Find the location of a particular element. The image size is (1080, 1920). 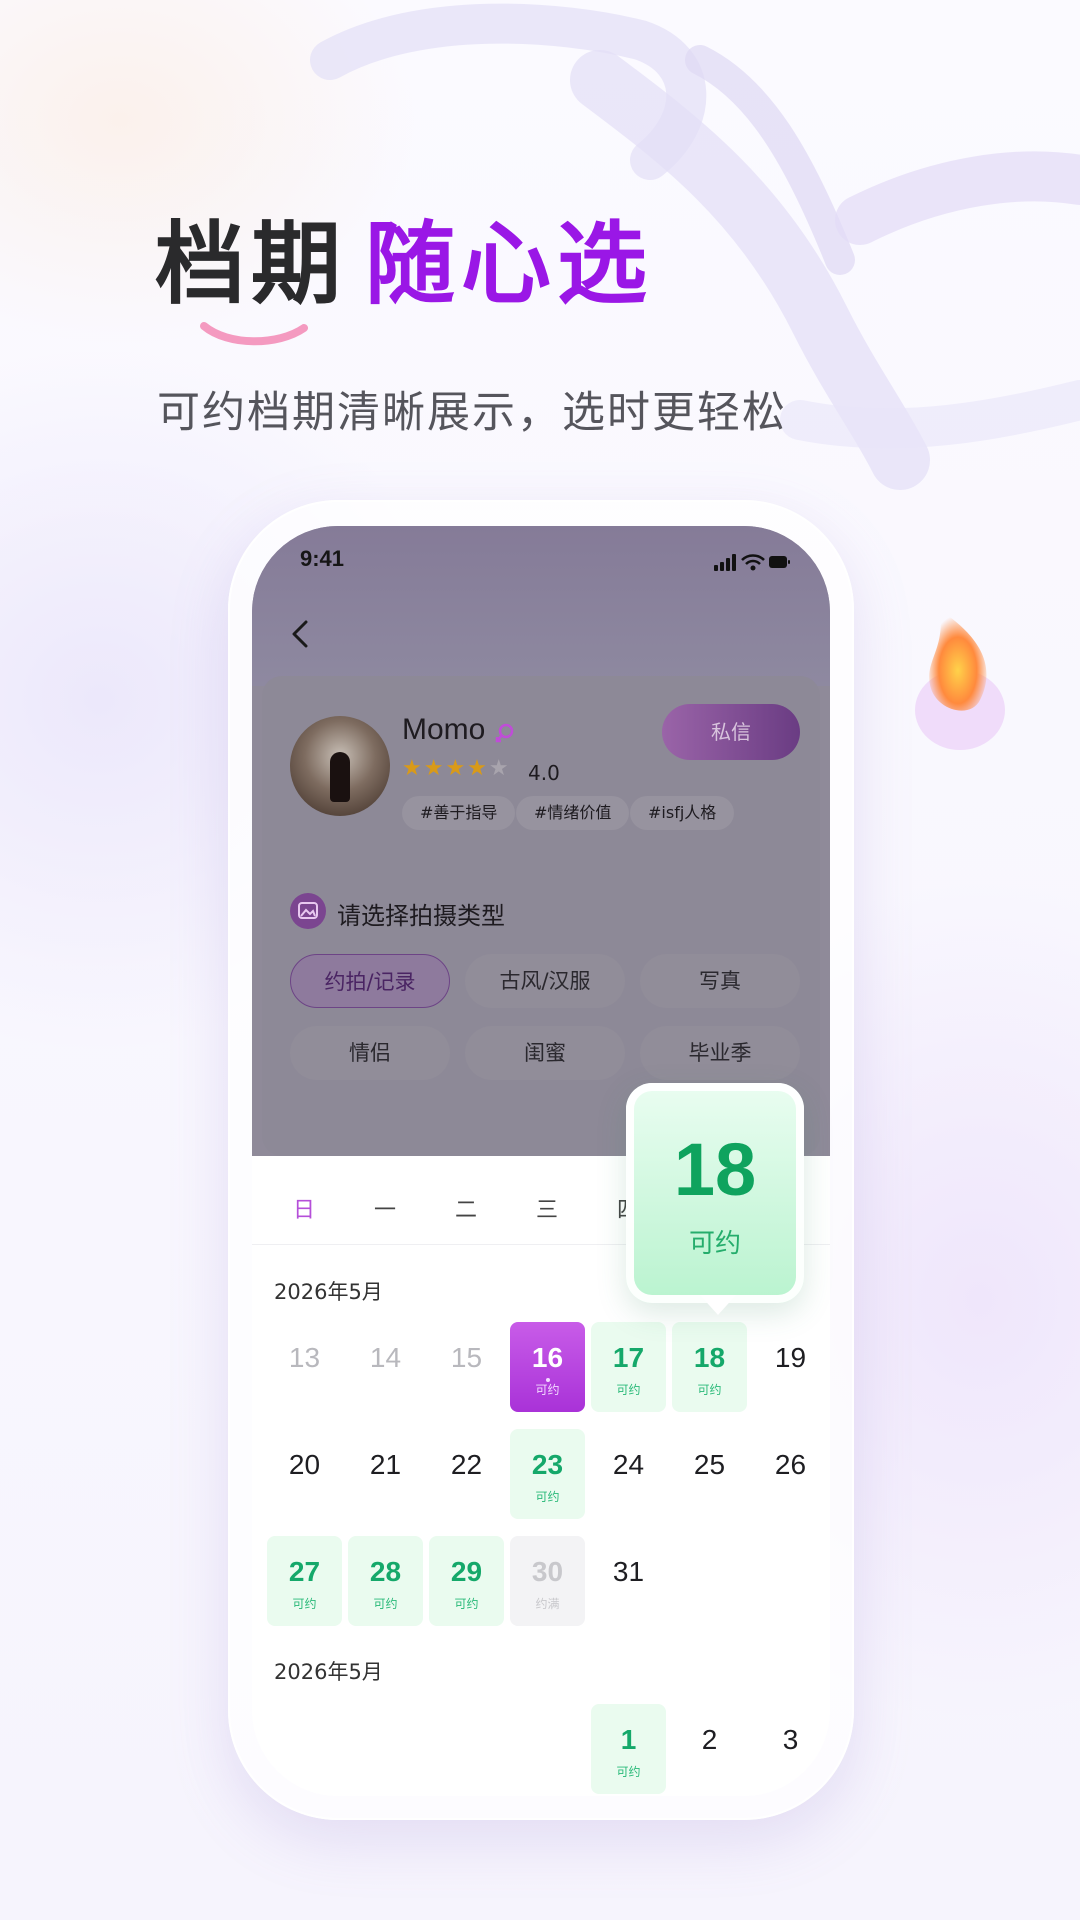

calendar-day-available: 28 可约 is located at coordinates (385, 1581).